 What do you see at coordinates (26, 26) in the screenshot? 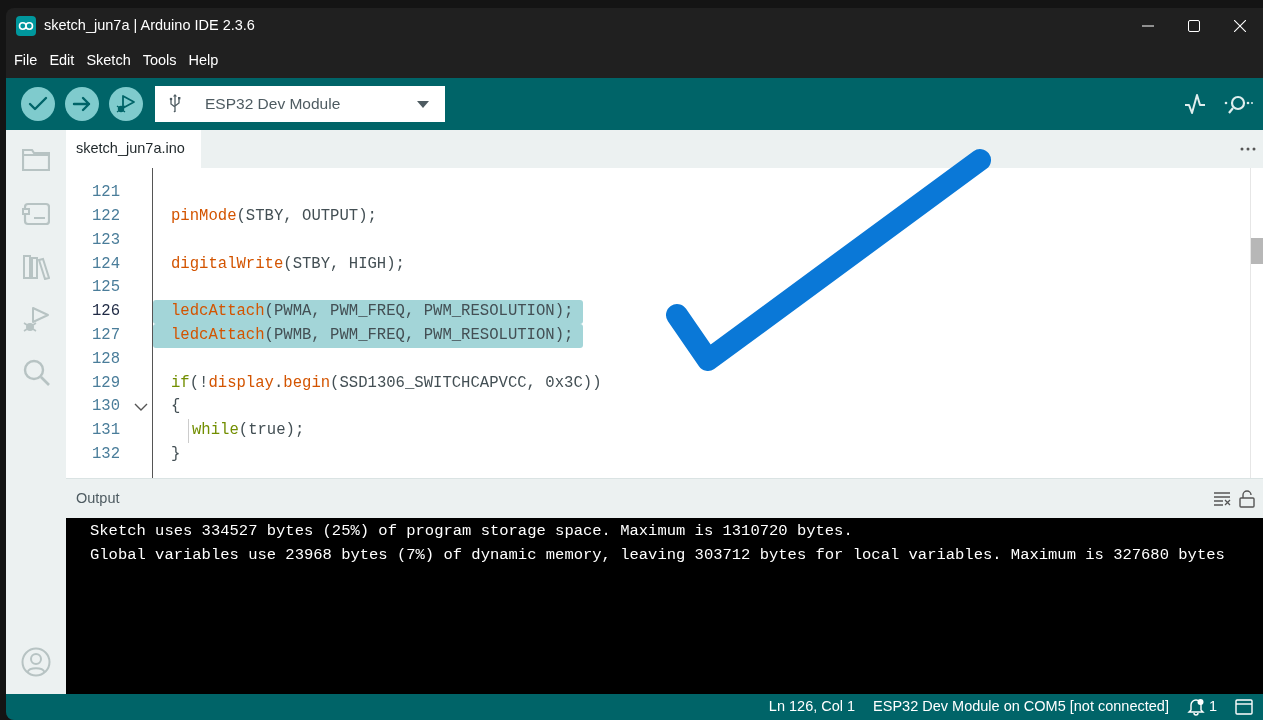
I see `app-logo-icon` at bounding box center [26, 26].